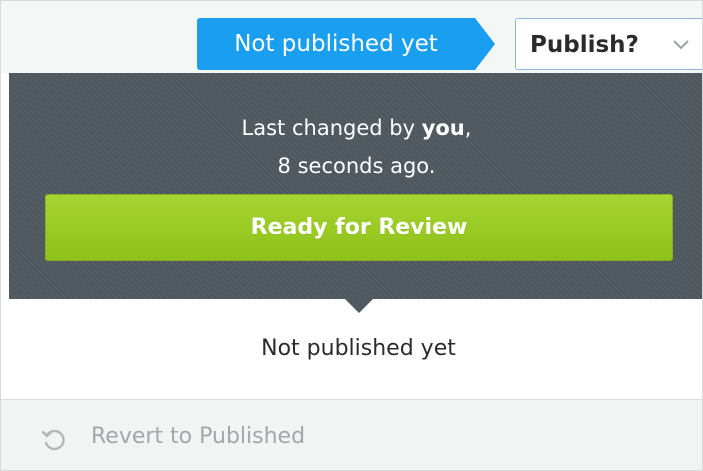 The height and width of the screenshot is (471, 703). What do you see at coordinates (351, 435) in the screenshot?
I see `revert-footer: Revert to Published` at bounding box center [351, 435].